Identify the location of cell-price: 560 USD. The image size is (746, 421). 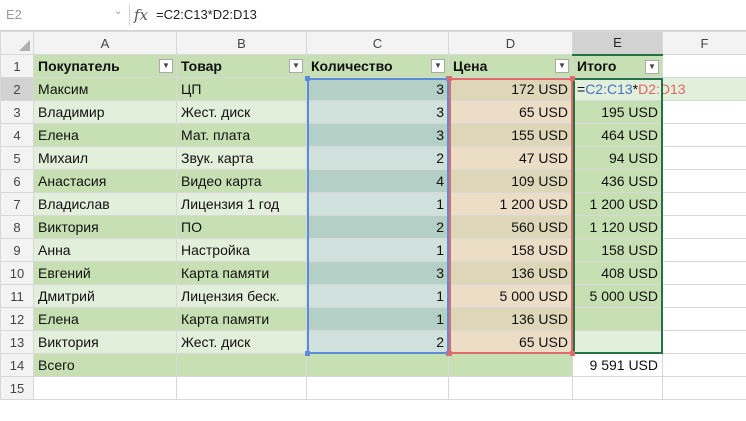
(510, 227).